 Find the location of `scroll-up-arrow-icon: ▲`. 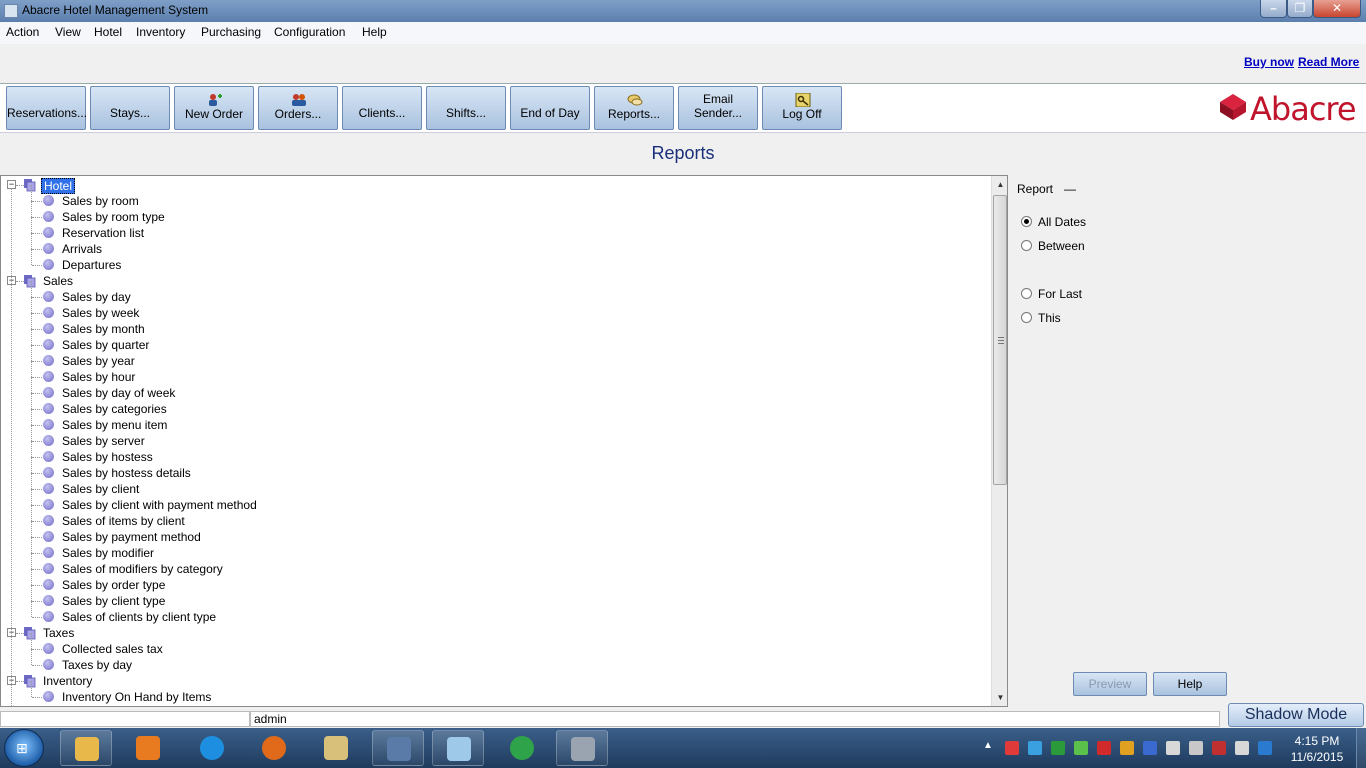

scroll-up-arrow-icon: ▲ is located at coordinates (999, 184).